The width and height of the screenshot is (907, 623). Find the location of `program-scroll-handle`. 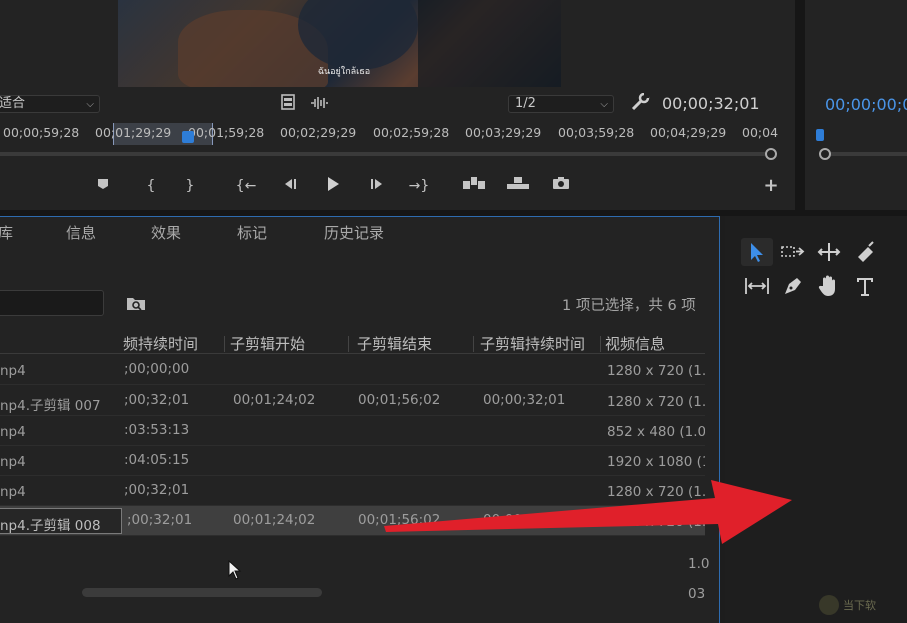

program-scroll-handle is located at coordinates (825, 154).